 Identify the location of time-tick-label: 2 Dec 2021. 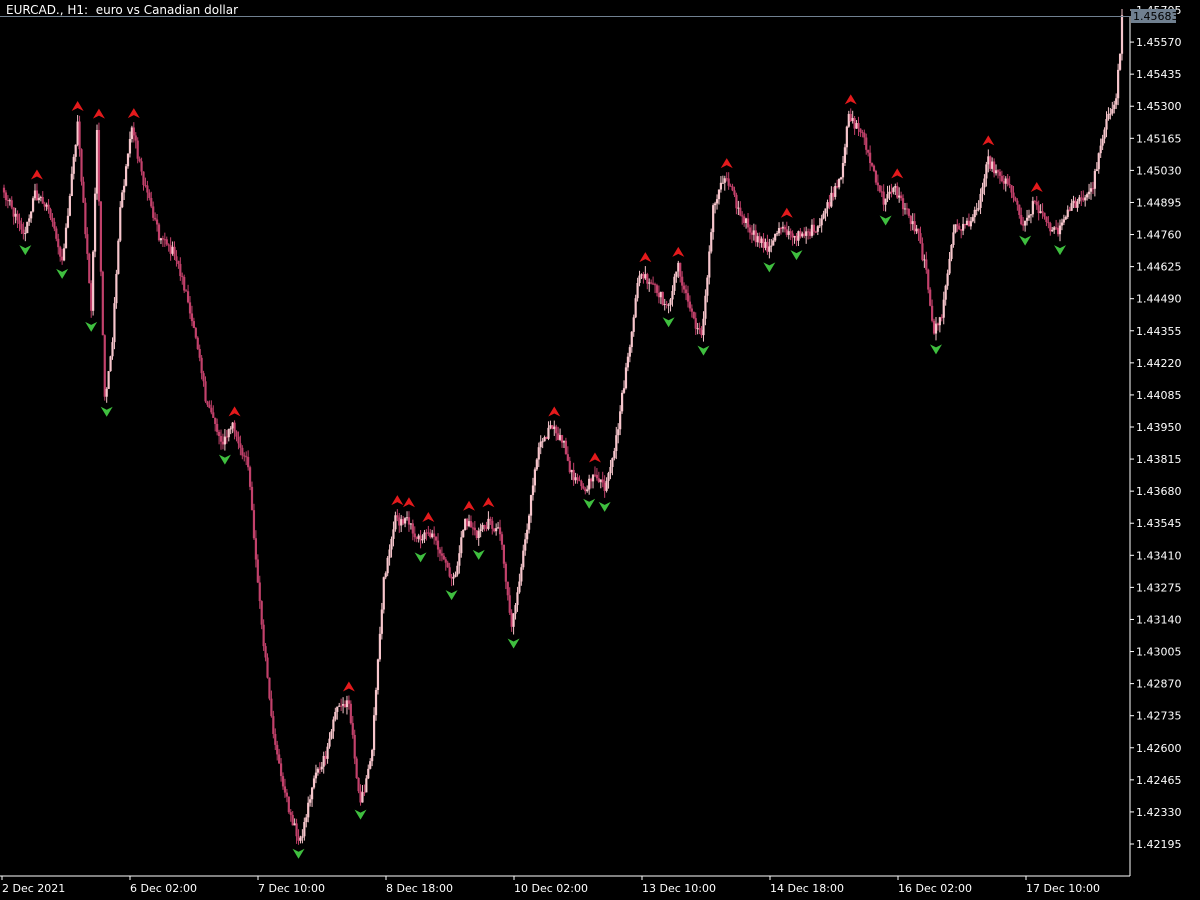
(33, 888).